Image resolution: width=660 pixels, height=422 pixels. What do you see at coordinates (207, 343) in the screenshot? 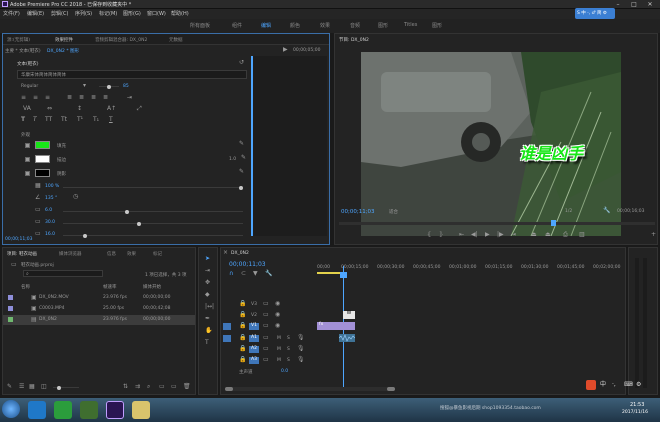
I see `type-tool-icon: T` at bounding box center [207, 343].